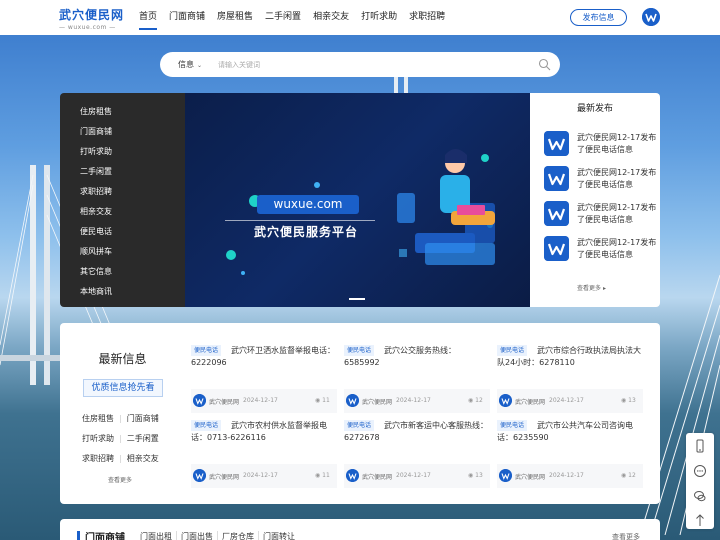  What do you see at coordinates (148, 17) in the screenshot?
I see `nav-home: 首页` at bounding box center [148, 17].